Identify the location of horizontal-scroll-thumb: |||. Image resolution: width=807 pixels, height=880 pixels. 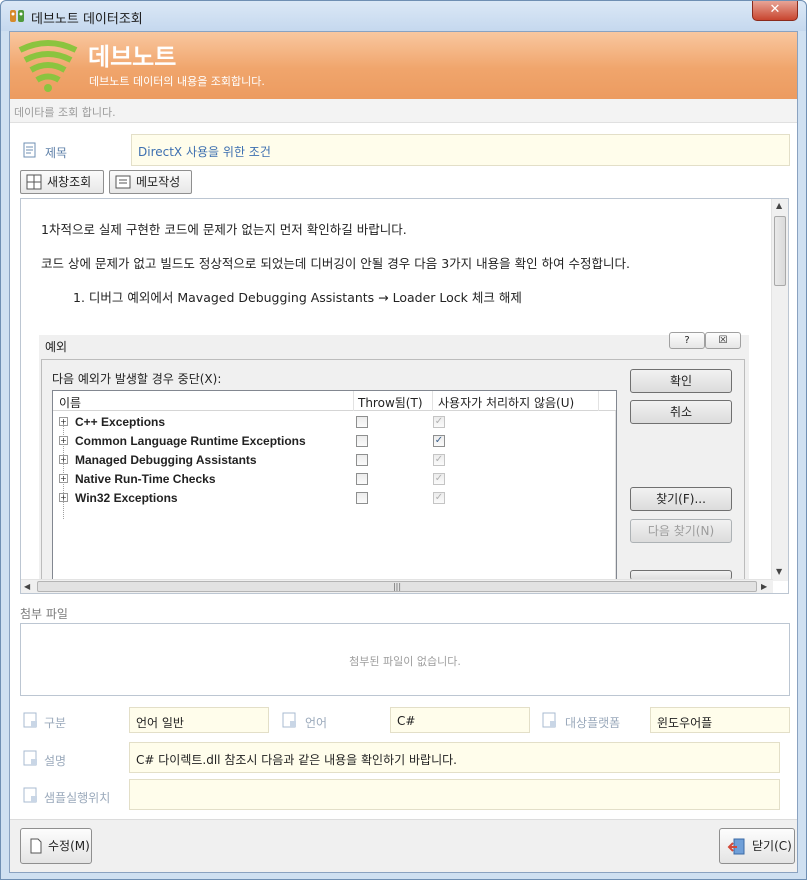
(397, 586).